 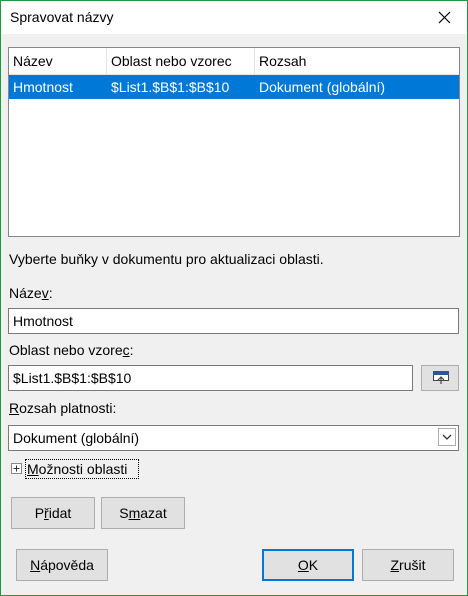 What do you see at coordinates (322, 87) in the screenshot?
I see `cell-scope: Dokument (globální)` at bounding box center [322, 87].